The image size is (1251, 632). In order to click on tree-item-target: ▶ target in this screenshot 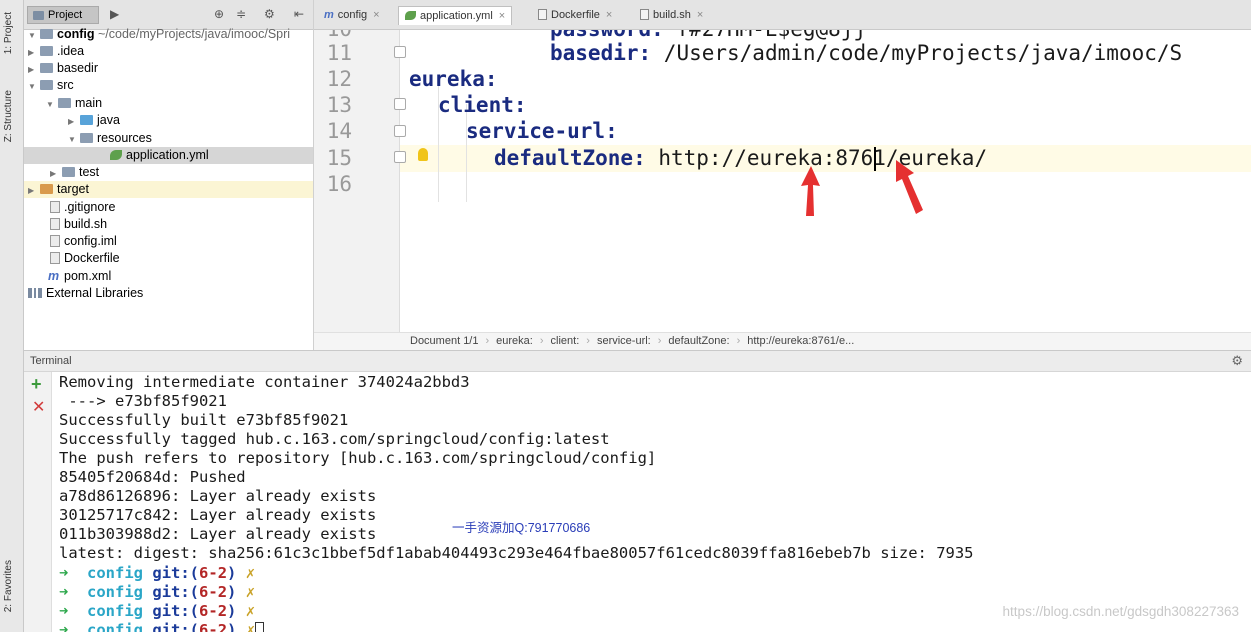, I will do `click(168, 189)`.